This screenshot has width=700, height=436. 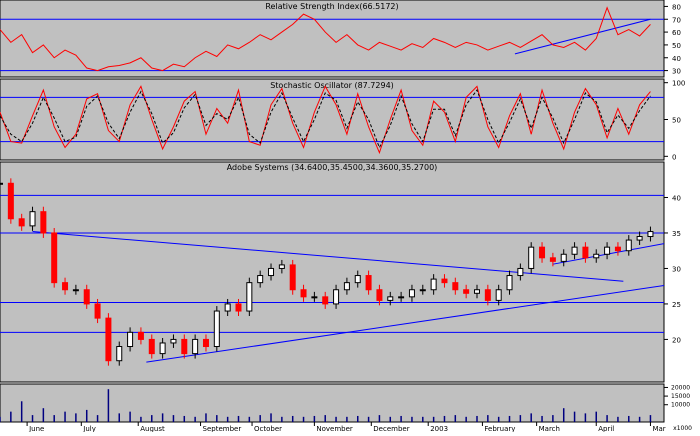 I want to click on y-tick-label: 25, so click(x=676, y=305).